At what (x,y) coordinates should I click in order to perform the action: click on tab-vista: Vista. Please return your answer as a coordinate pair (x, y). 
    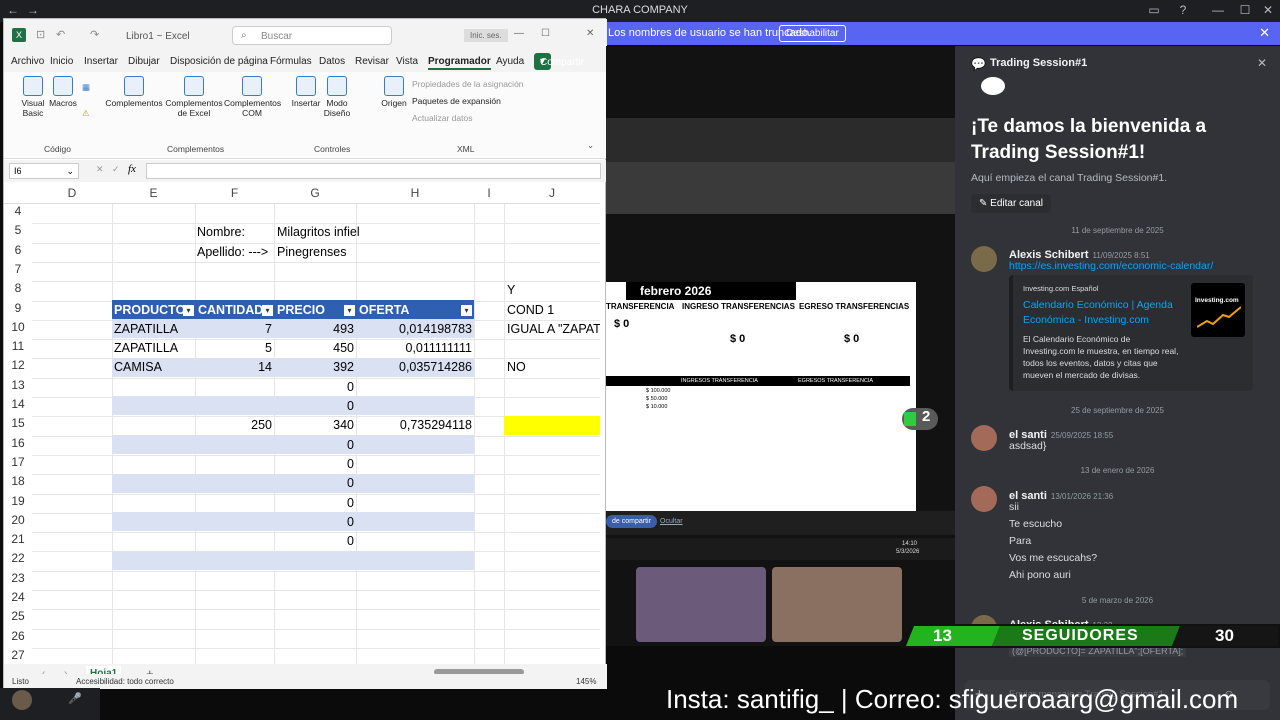
    Looking at the image, I should click on (407, 61).